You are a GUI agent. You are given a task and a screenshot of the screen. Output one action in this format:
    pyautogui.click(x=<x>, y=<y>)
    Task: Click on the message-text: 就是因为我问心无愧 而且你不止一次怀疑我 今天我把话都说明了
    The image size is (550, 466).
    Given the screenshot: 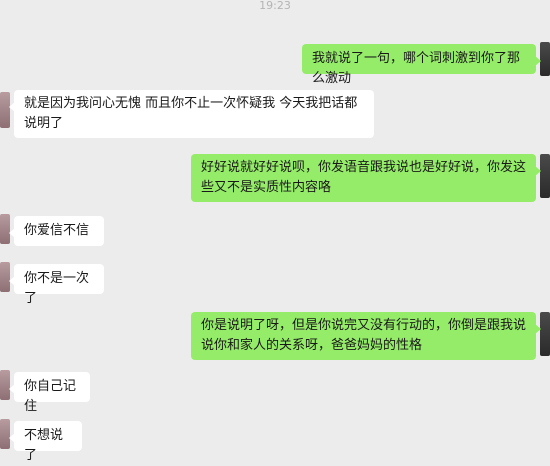 What is the action you would take?
    pyautogui.click(x=191, y=113)
    